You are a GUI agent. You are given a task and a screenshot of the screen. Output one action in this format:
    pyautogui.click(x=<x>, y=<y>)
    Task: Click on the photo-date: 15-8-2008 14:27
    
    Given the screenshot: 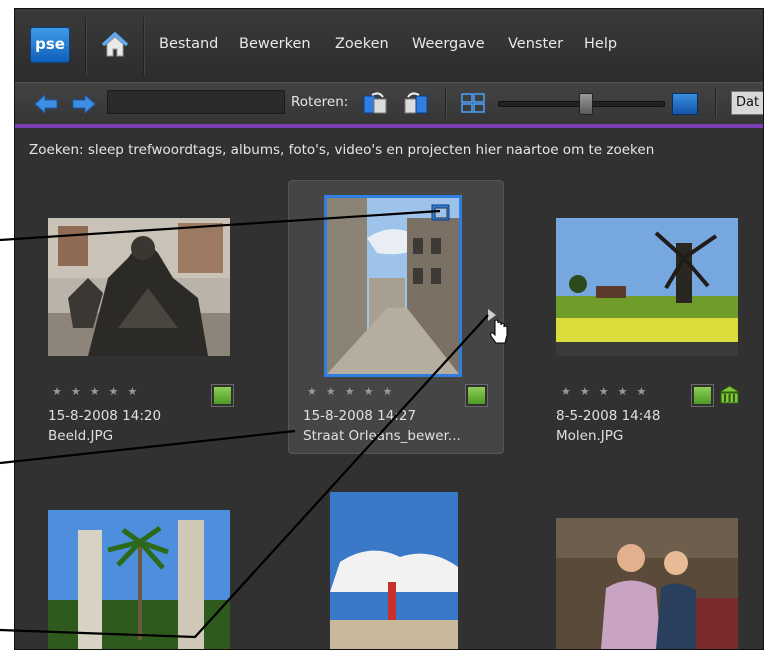 What is the action you would take?
    pyautogui.click(x=360, y=416)
    